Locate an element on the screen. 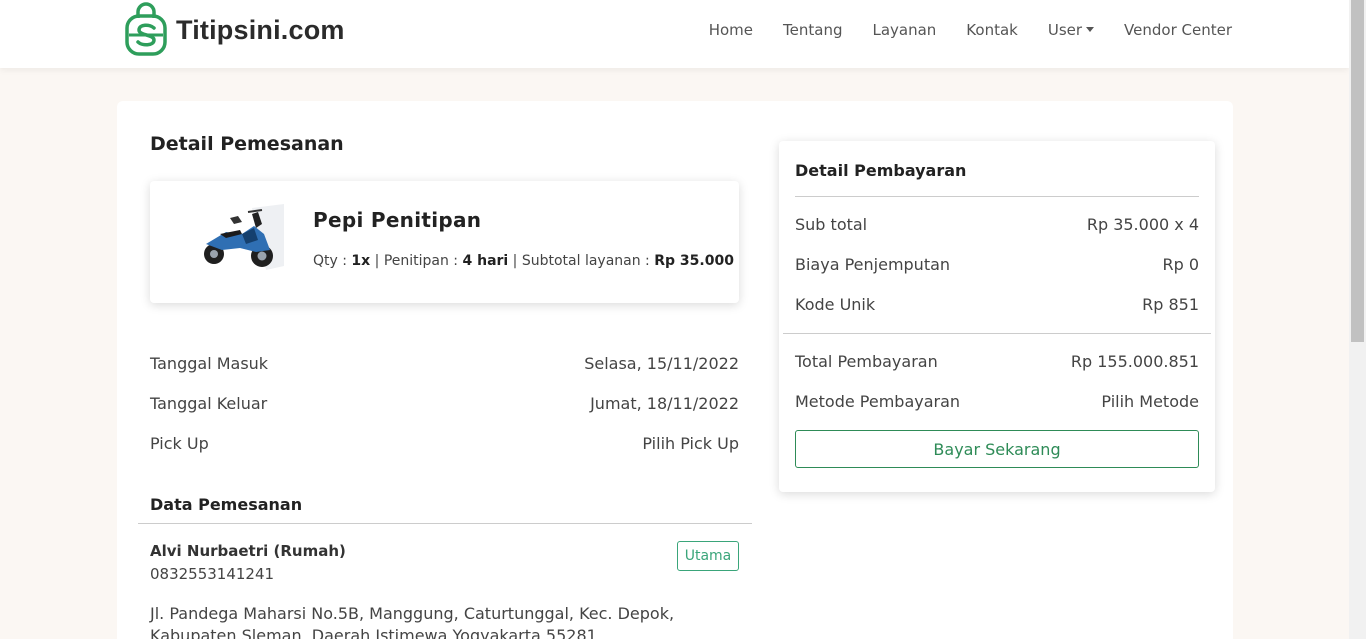 This screenshot has height=639, width=1366. row-pick-up: Pick Up Pilih Pick Up is located at coordinates (444, 443).